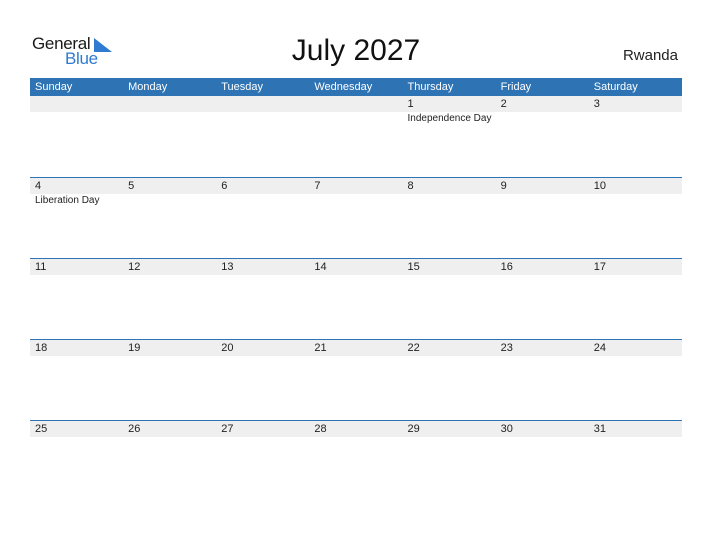  I want to click on day-number: 19, so click(134, 348).